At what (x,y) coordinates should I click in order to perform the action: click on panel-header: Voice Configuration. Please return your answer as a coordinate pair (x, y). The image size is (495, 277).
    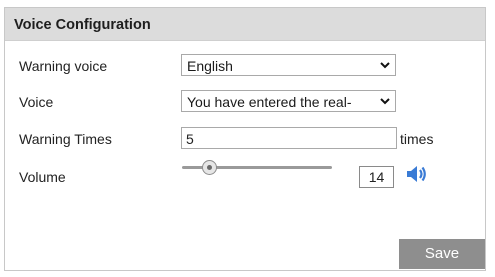
    Looking at the image, I should click on (245, 24).